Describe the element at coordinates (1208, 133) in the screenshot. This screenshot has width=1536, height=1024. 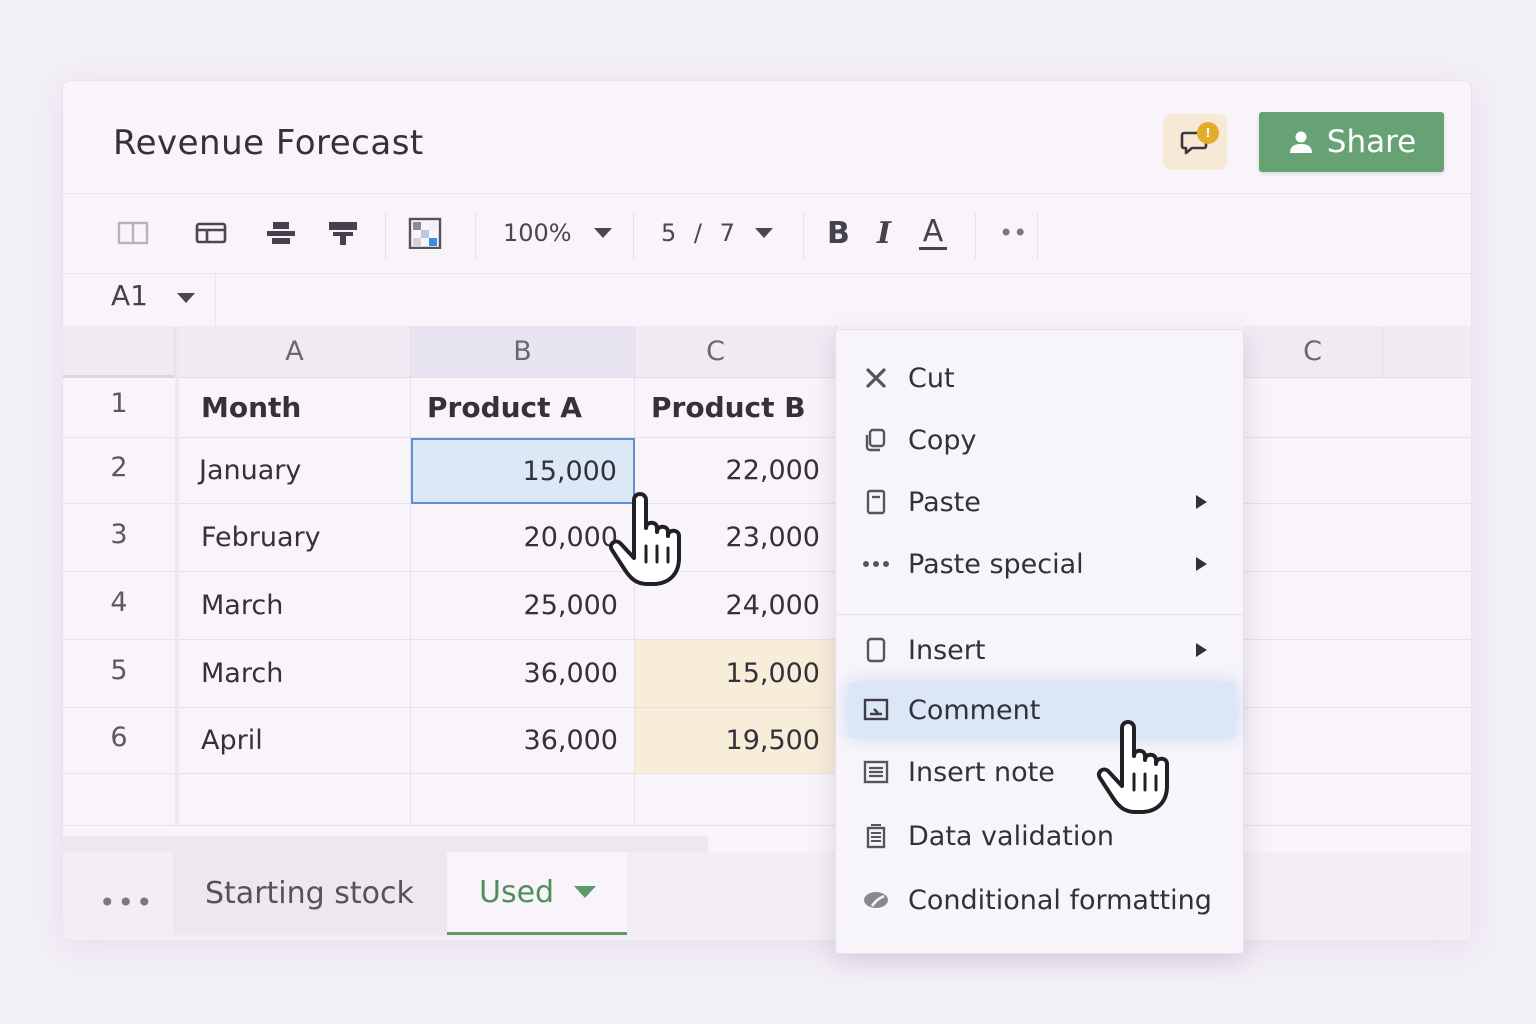
I see `notification-badge: !` at that location.